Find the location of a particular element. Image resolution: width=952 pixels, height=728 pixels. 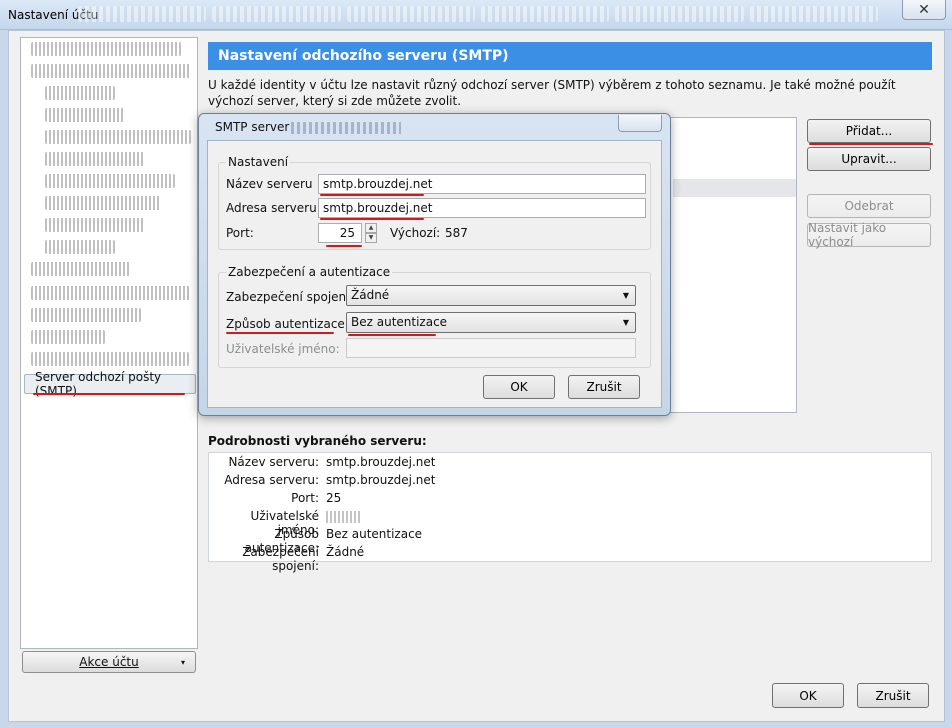

dialog-ok-button: OK is located at coordinates (519, 387).